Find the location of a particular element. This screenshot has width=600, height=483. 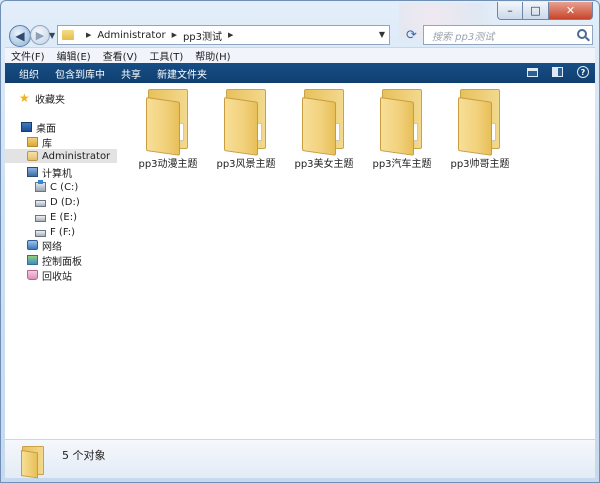

breadcrumb-administrator: Administrator is located at coordinates (131, 35).